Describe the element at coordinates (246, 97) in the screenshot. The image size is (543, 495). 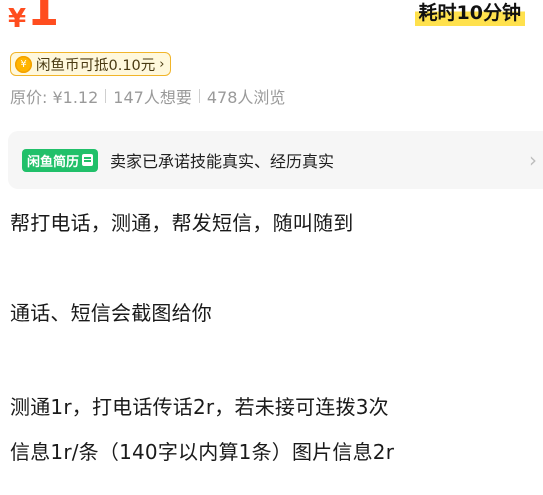
I see `views-count: 478人浏览` at that location.